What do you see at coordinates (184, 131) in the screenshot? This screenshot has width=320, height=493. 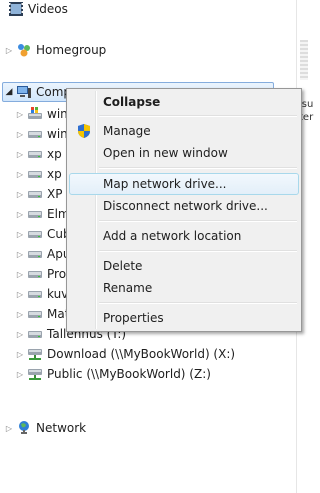 I see `menu-item-manage: Manage` at bounding box center [184, 131].